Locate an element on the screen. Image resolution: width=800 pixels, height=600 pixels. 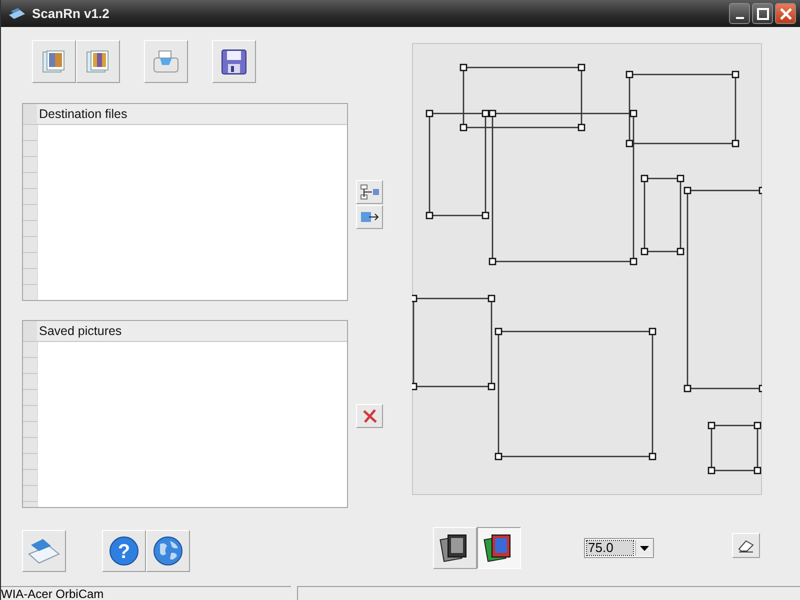
help-button: ? is located at coordinates (124, 551).